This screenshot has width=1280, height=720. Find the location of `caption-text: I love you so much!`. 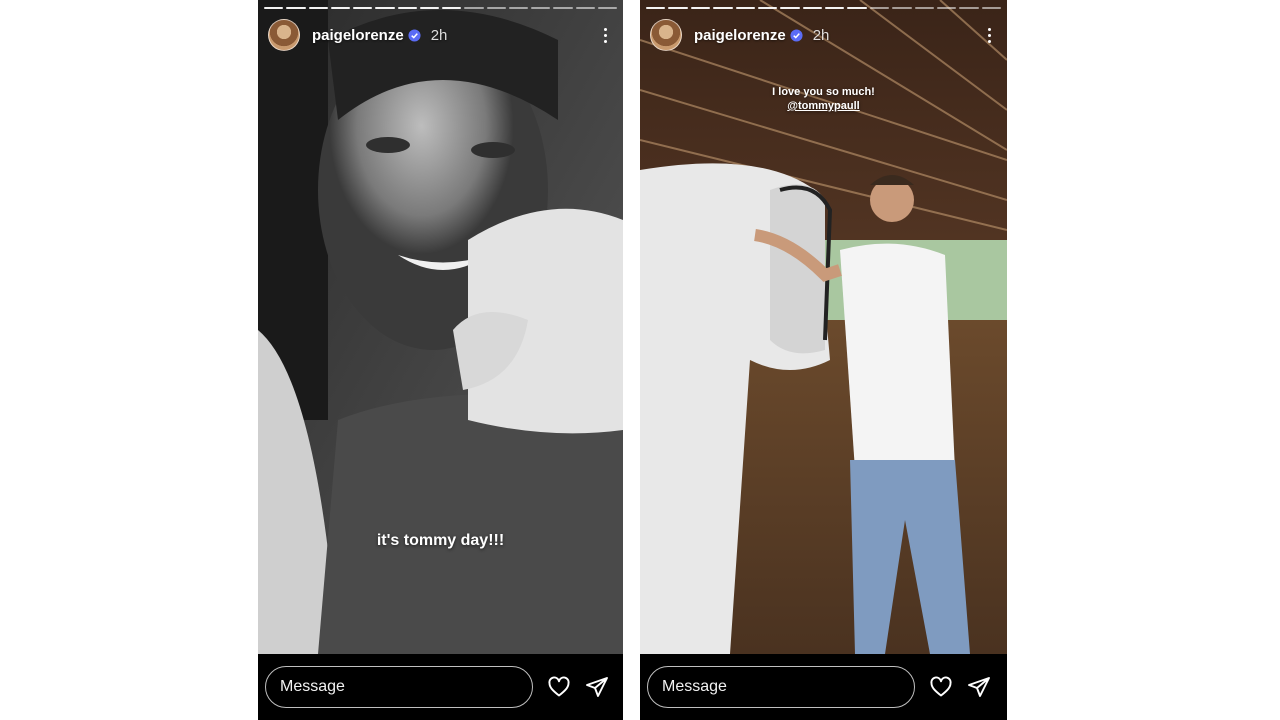

caption-text: I love you so much! is located at coordinates (823, 92).